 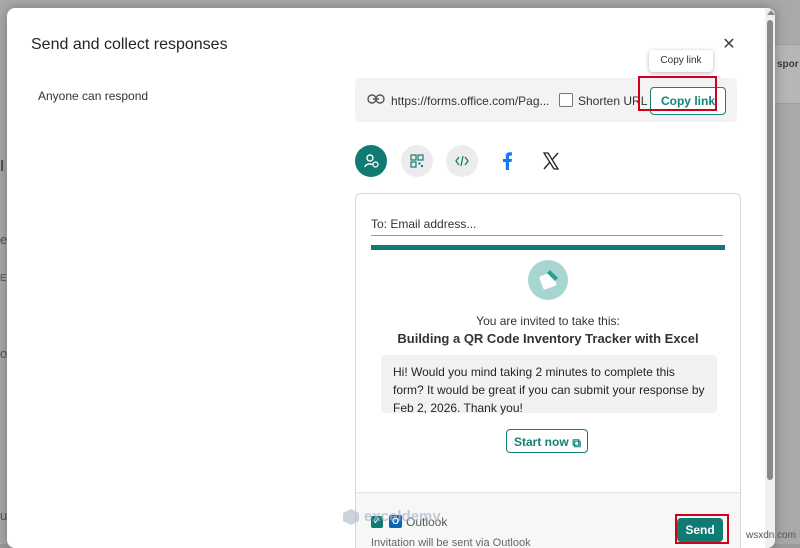 I want to click on invite-people-icon, so click(x=371, y=161).